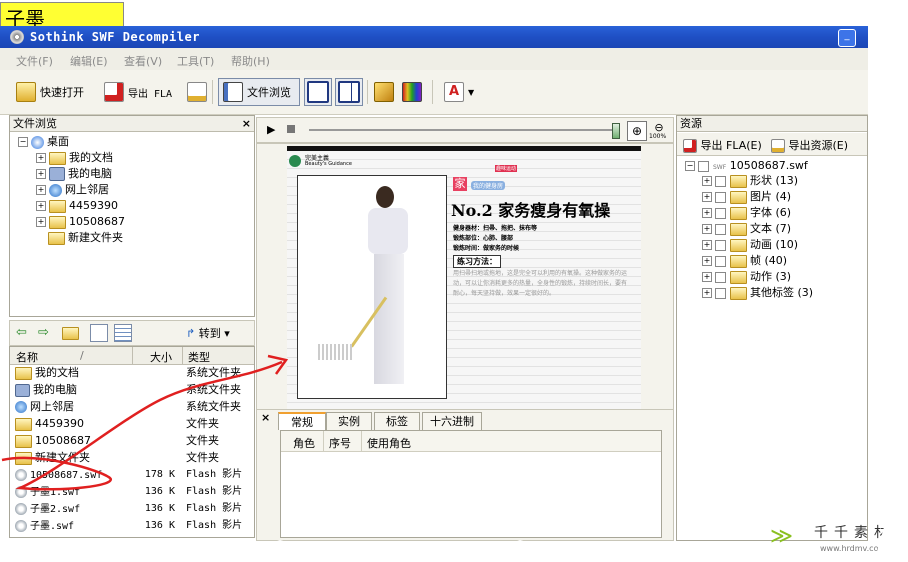 This screenshot has width=908, height=562. Describe the element at coordinates (302, 421) in the screenshot. I see `tab-general: 常规` at that location.